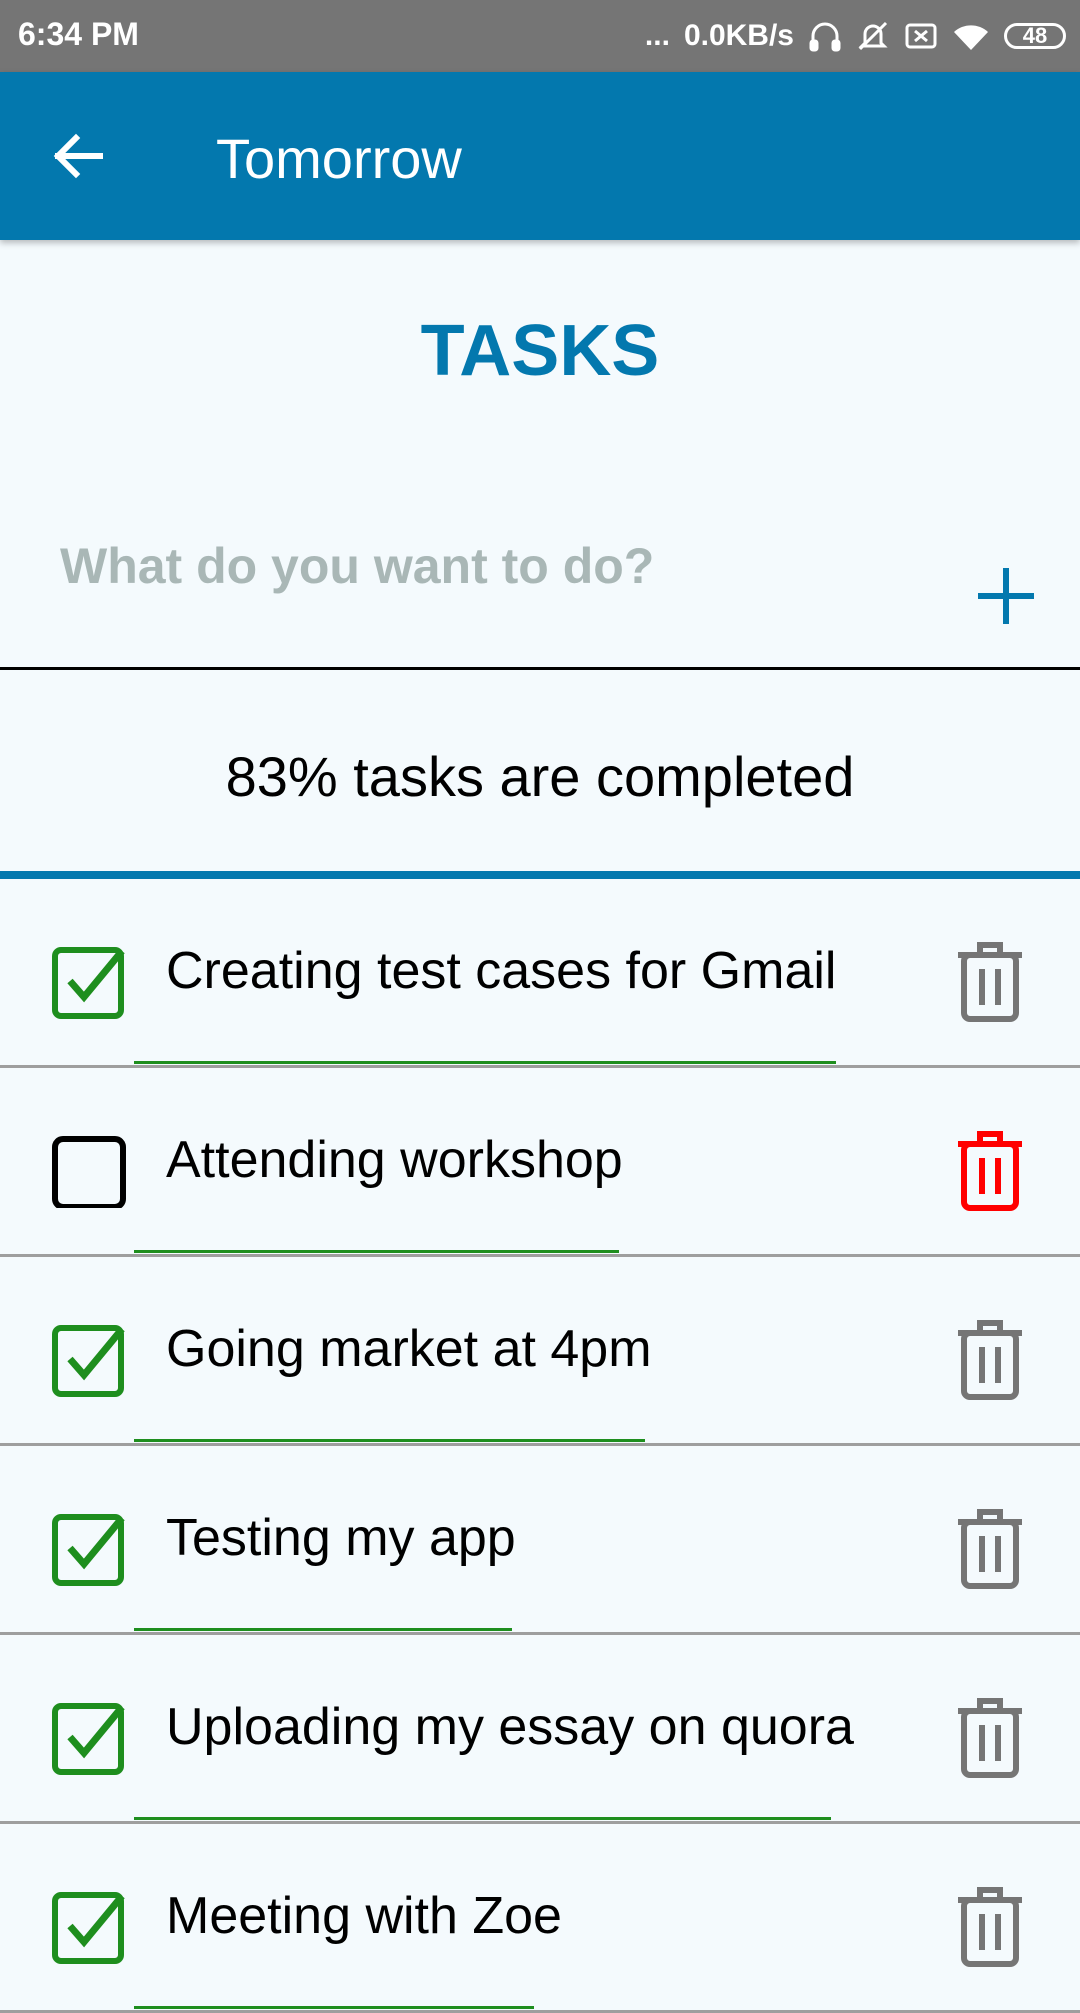 This screenshot has width=1080, height=2013. I want to click on network-speed: 0.0KB/s, so click(738, 35).